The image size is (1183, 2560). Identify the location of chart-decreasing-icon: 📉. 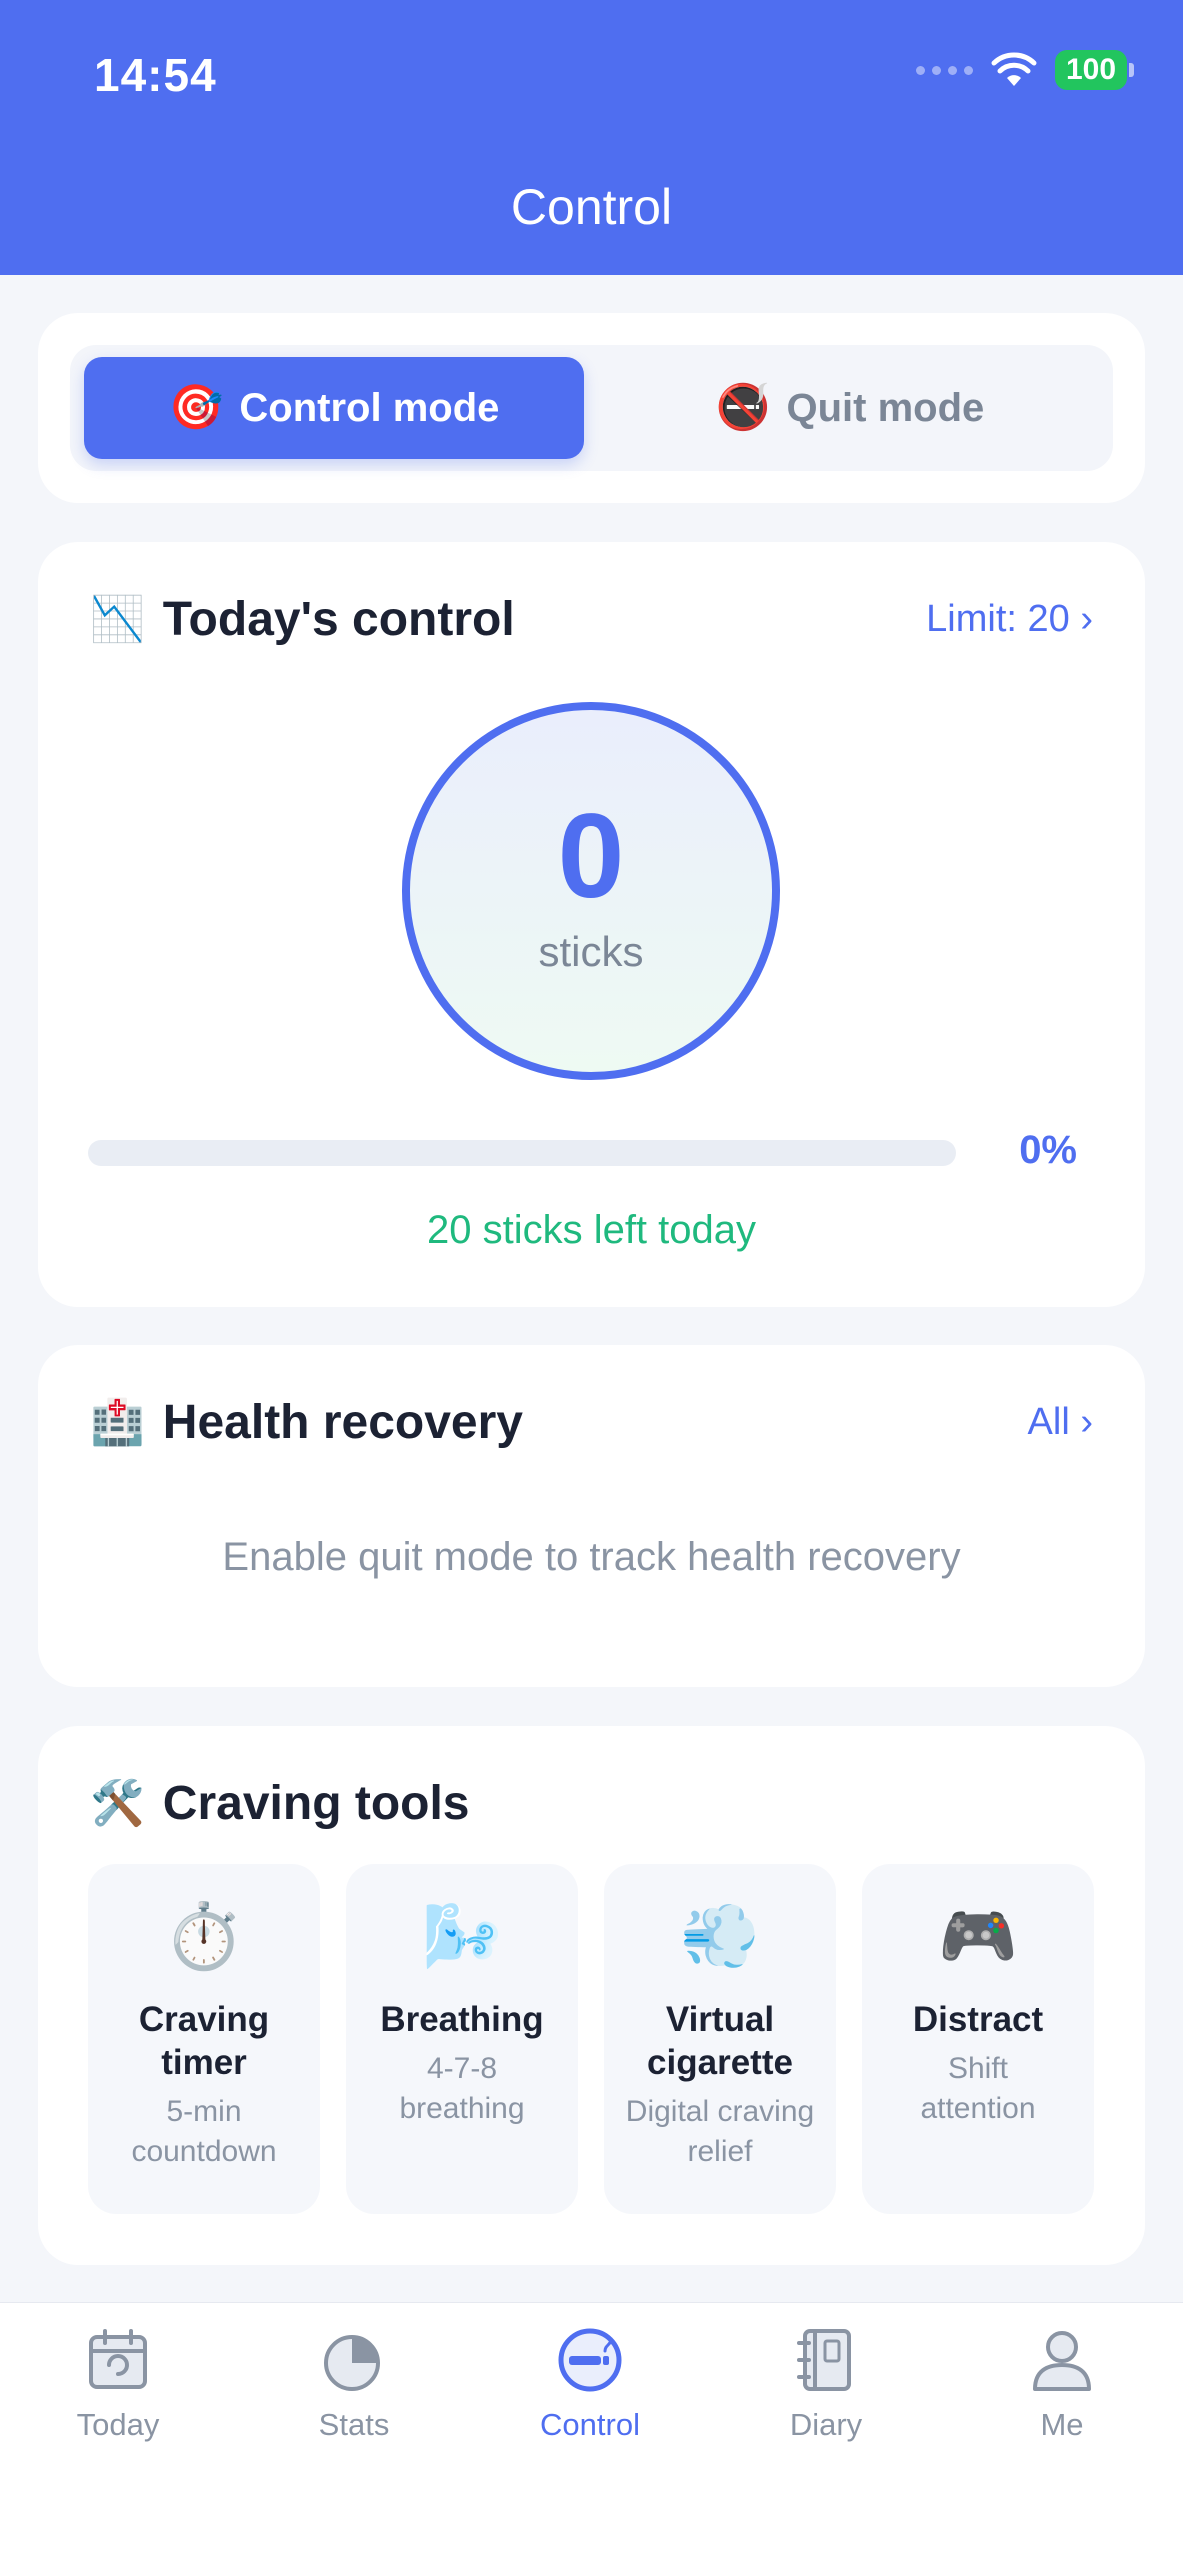
(117, 619).